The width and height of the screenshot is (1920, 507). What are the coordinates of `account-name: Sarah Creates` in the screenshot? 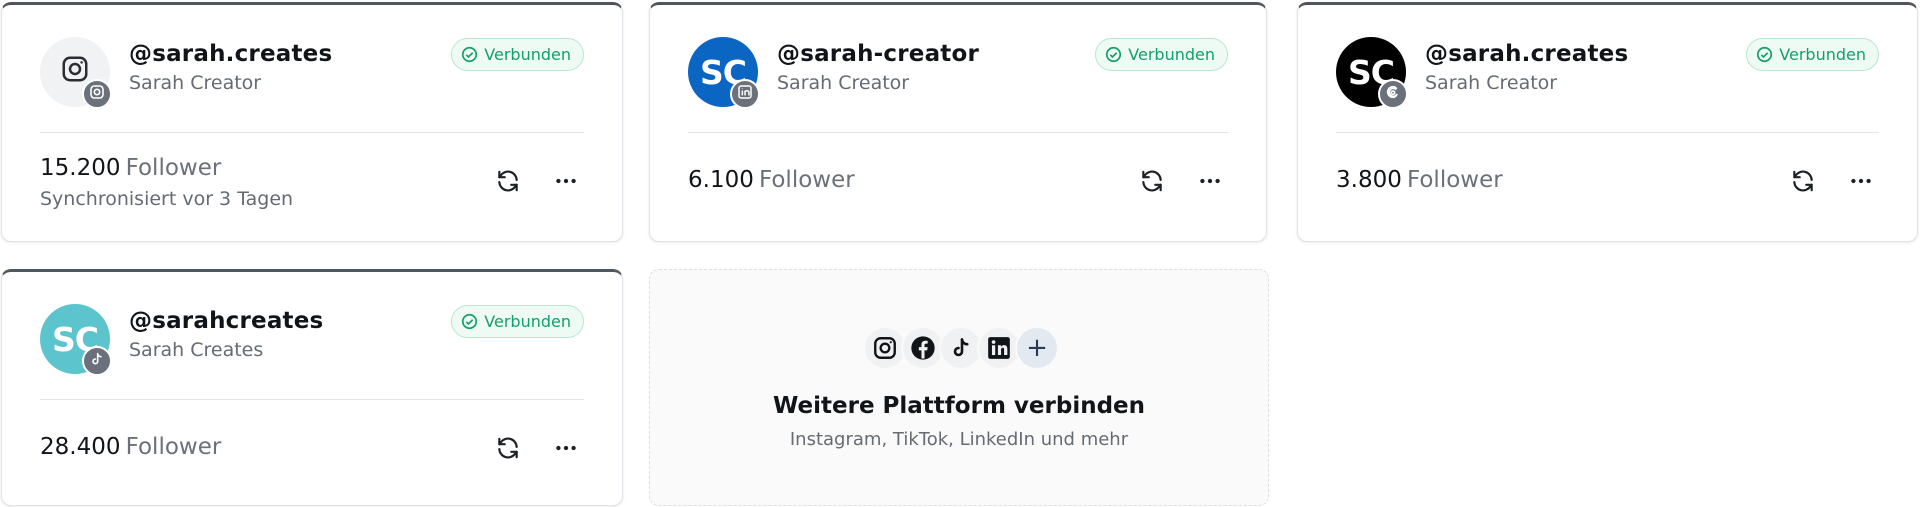 It's located at (196, 350).